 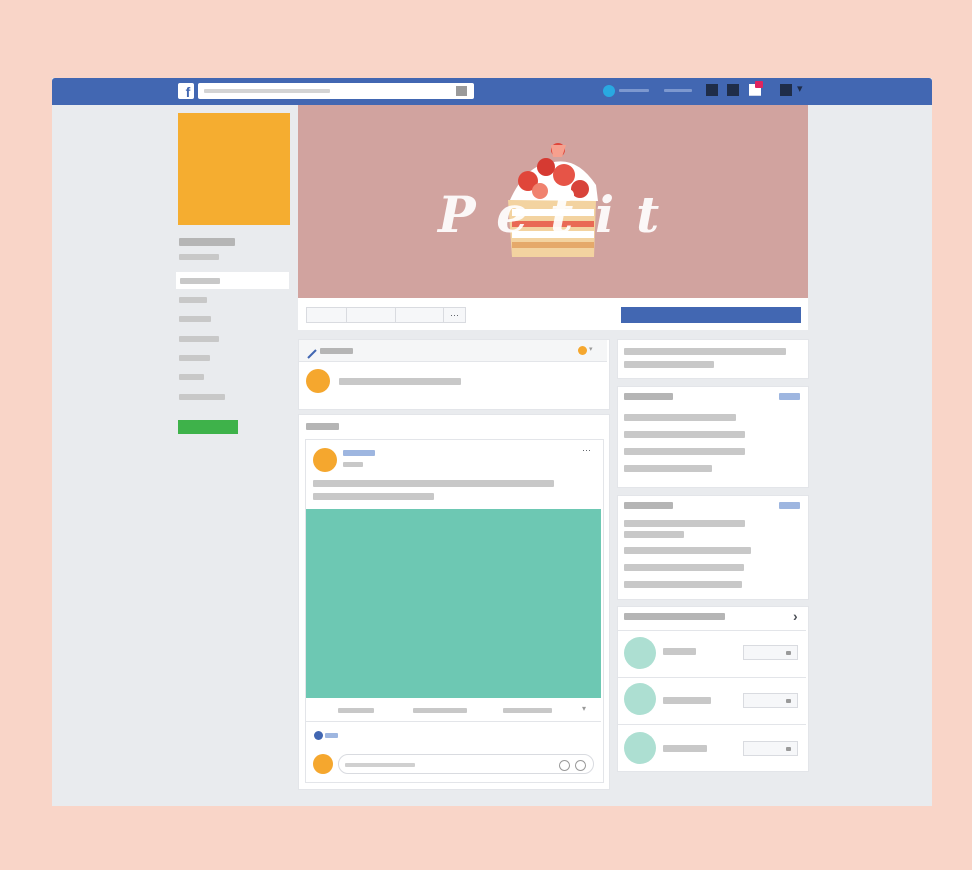 I want to click on page-name, so click(x=207, y=242).